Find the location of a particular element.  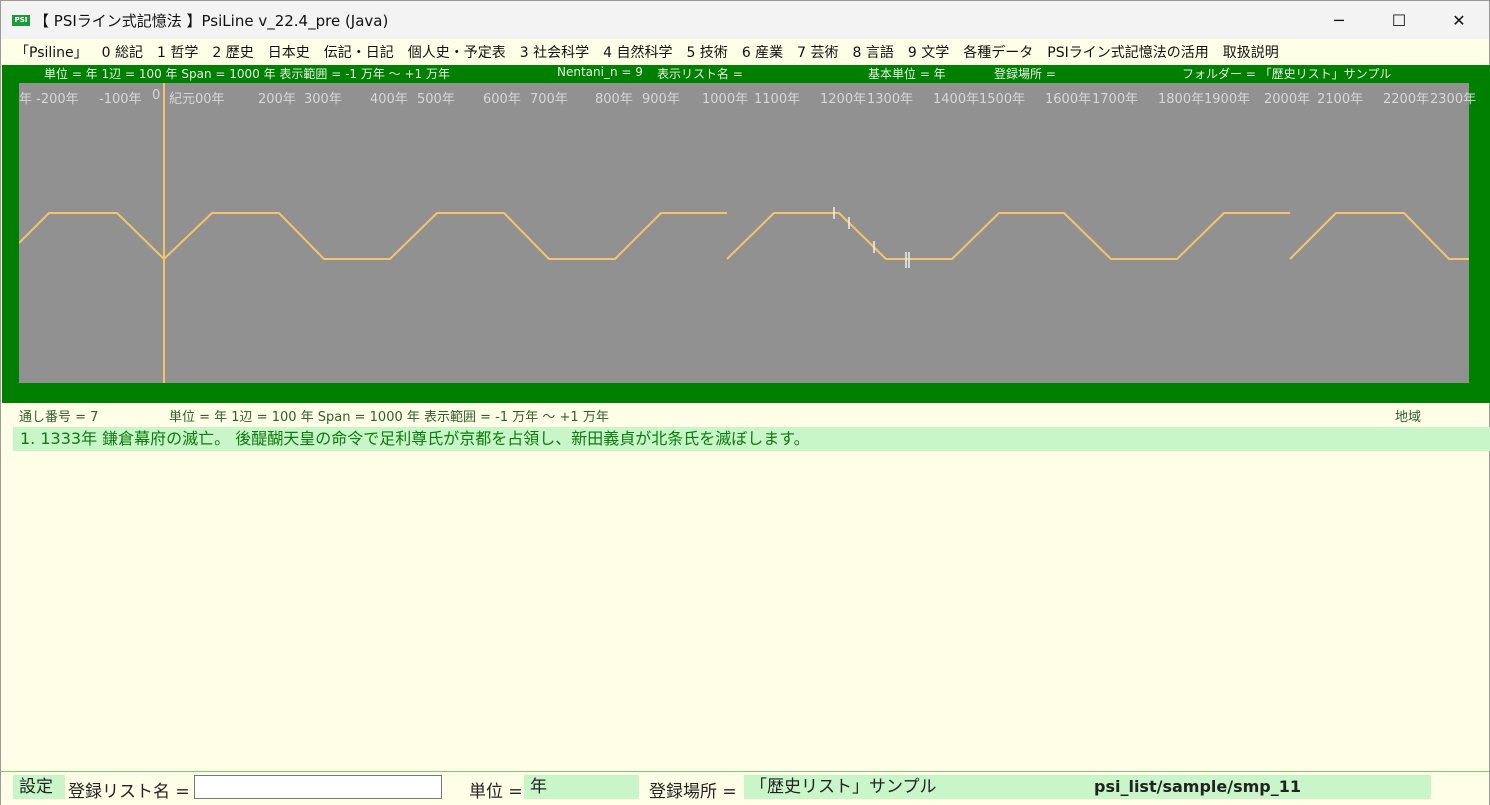

window-title: 【 PSIライン式記憶法 】PsiLine v_22.4_pre (Java) is located at coordinates (211, 20).